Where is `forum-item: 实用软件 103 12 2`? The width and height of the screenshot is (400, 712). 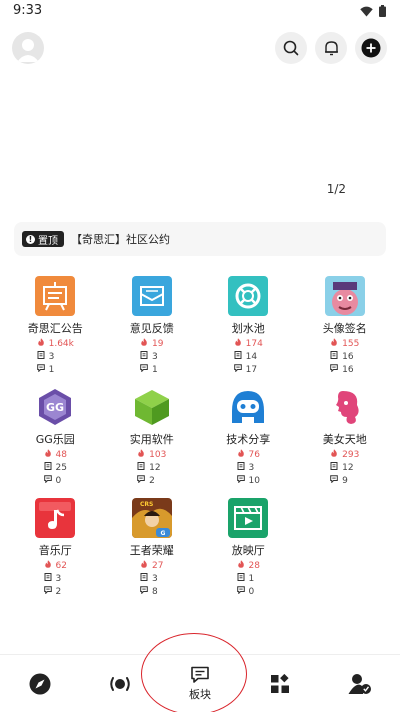
forum-item: 实用软件 103 12 2 is located at coordinates (152, 442).